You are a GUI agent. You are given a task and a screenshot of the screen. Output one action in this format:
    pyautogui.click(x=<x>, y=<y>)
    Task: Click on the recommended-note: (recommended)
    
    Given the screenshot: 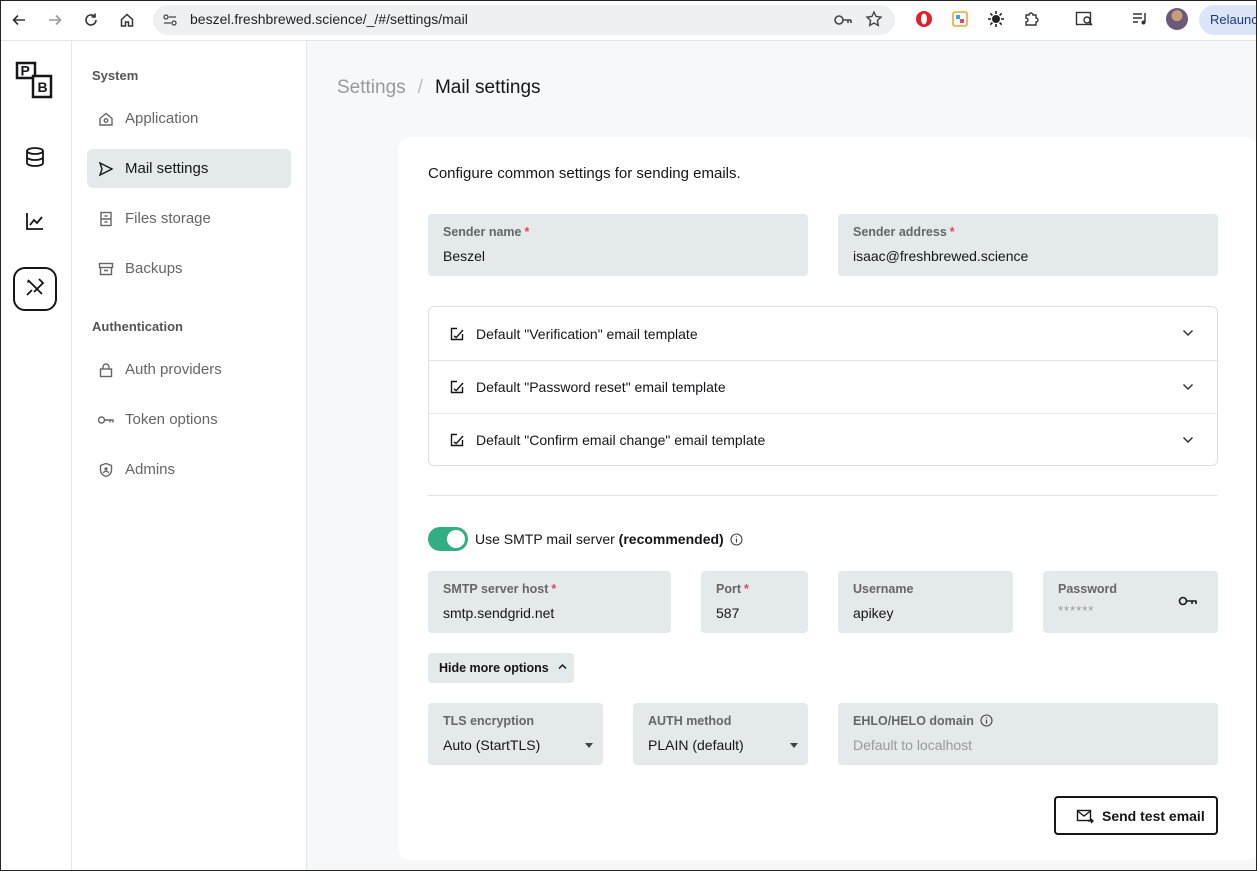 What is the action you would take?
    pyautogui.click(x=671, y=539)
    